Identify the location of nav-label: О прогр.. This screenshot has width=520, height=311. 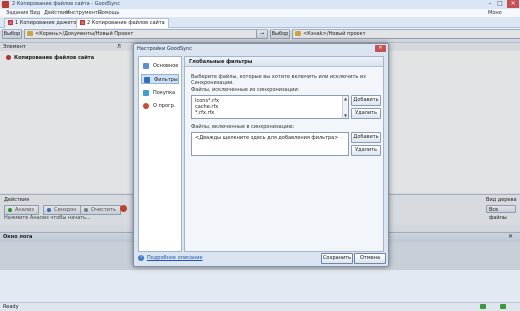
(164, 106).